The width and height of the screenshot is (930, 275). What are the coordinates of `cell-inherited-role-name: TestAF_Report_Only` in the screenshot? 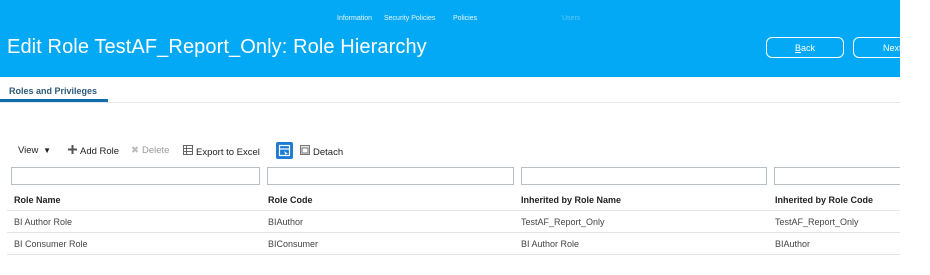 It's located at (563, 222).